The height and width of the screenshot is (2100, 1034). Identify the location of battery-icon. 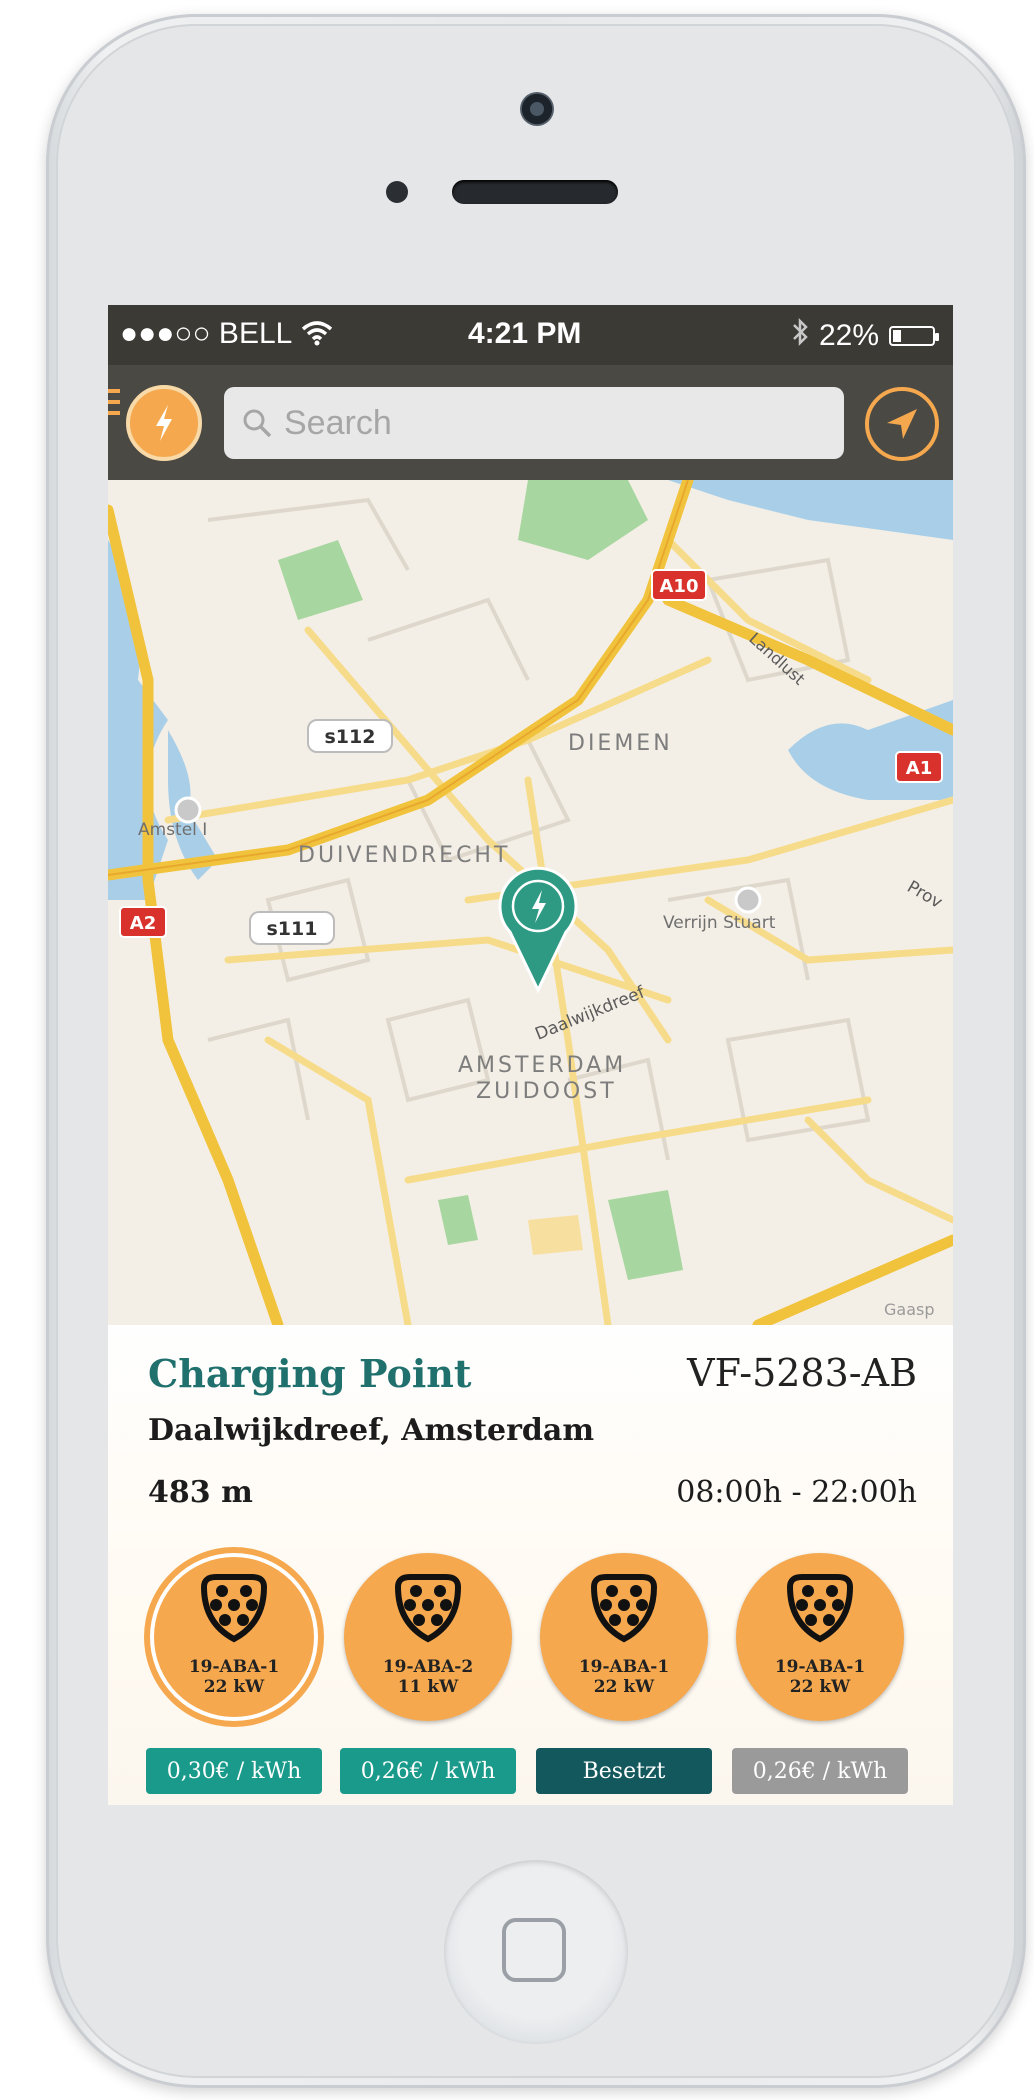
(914, 336).